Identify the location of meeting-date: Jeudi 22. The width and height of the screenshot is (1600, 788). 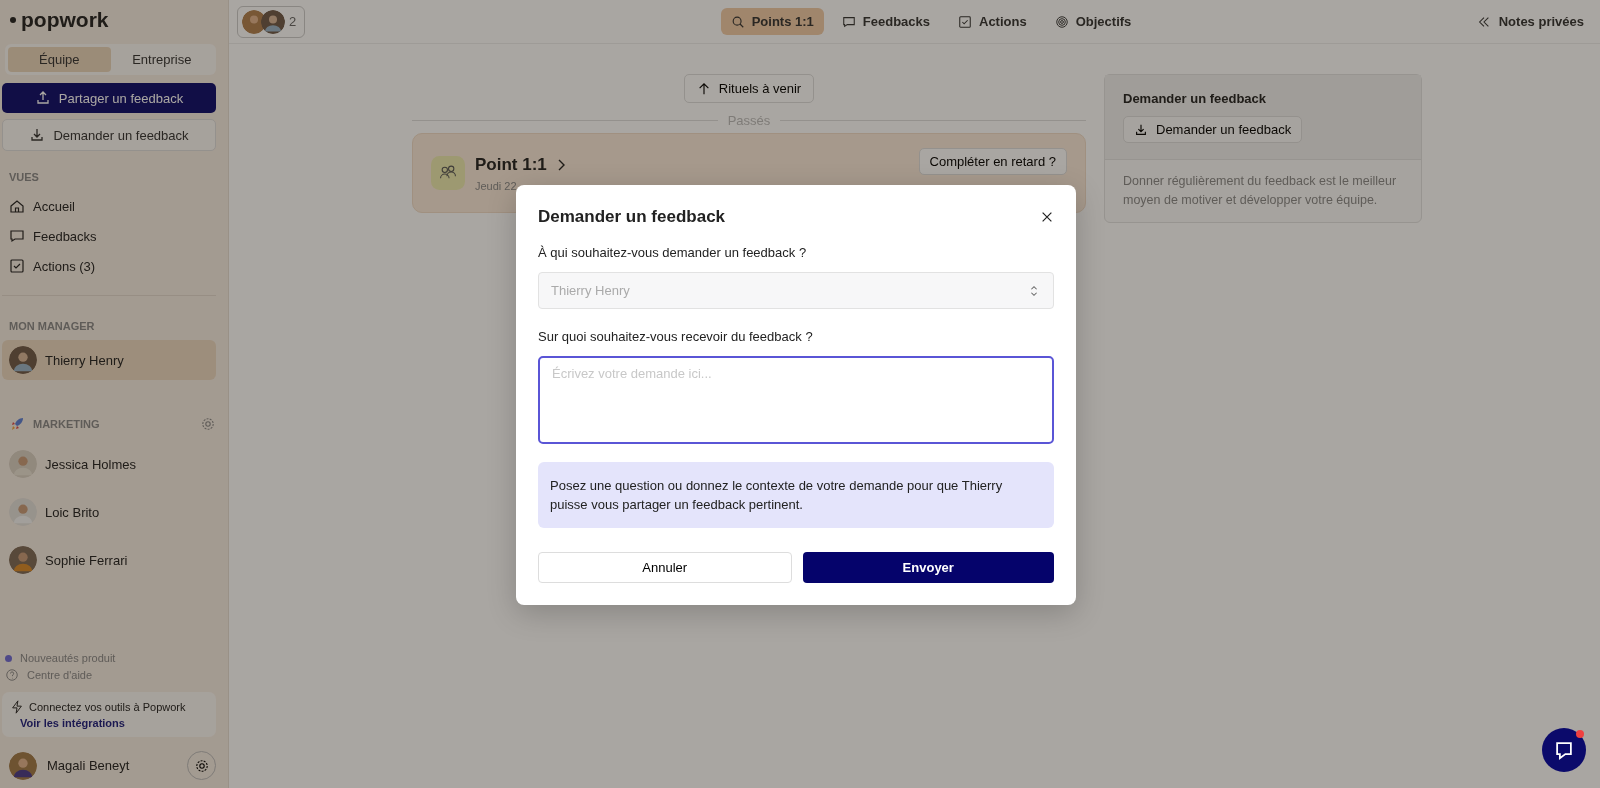
(496, 185).